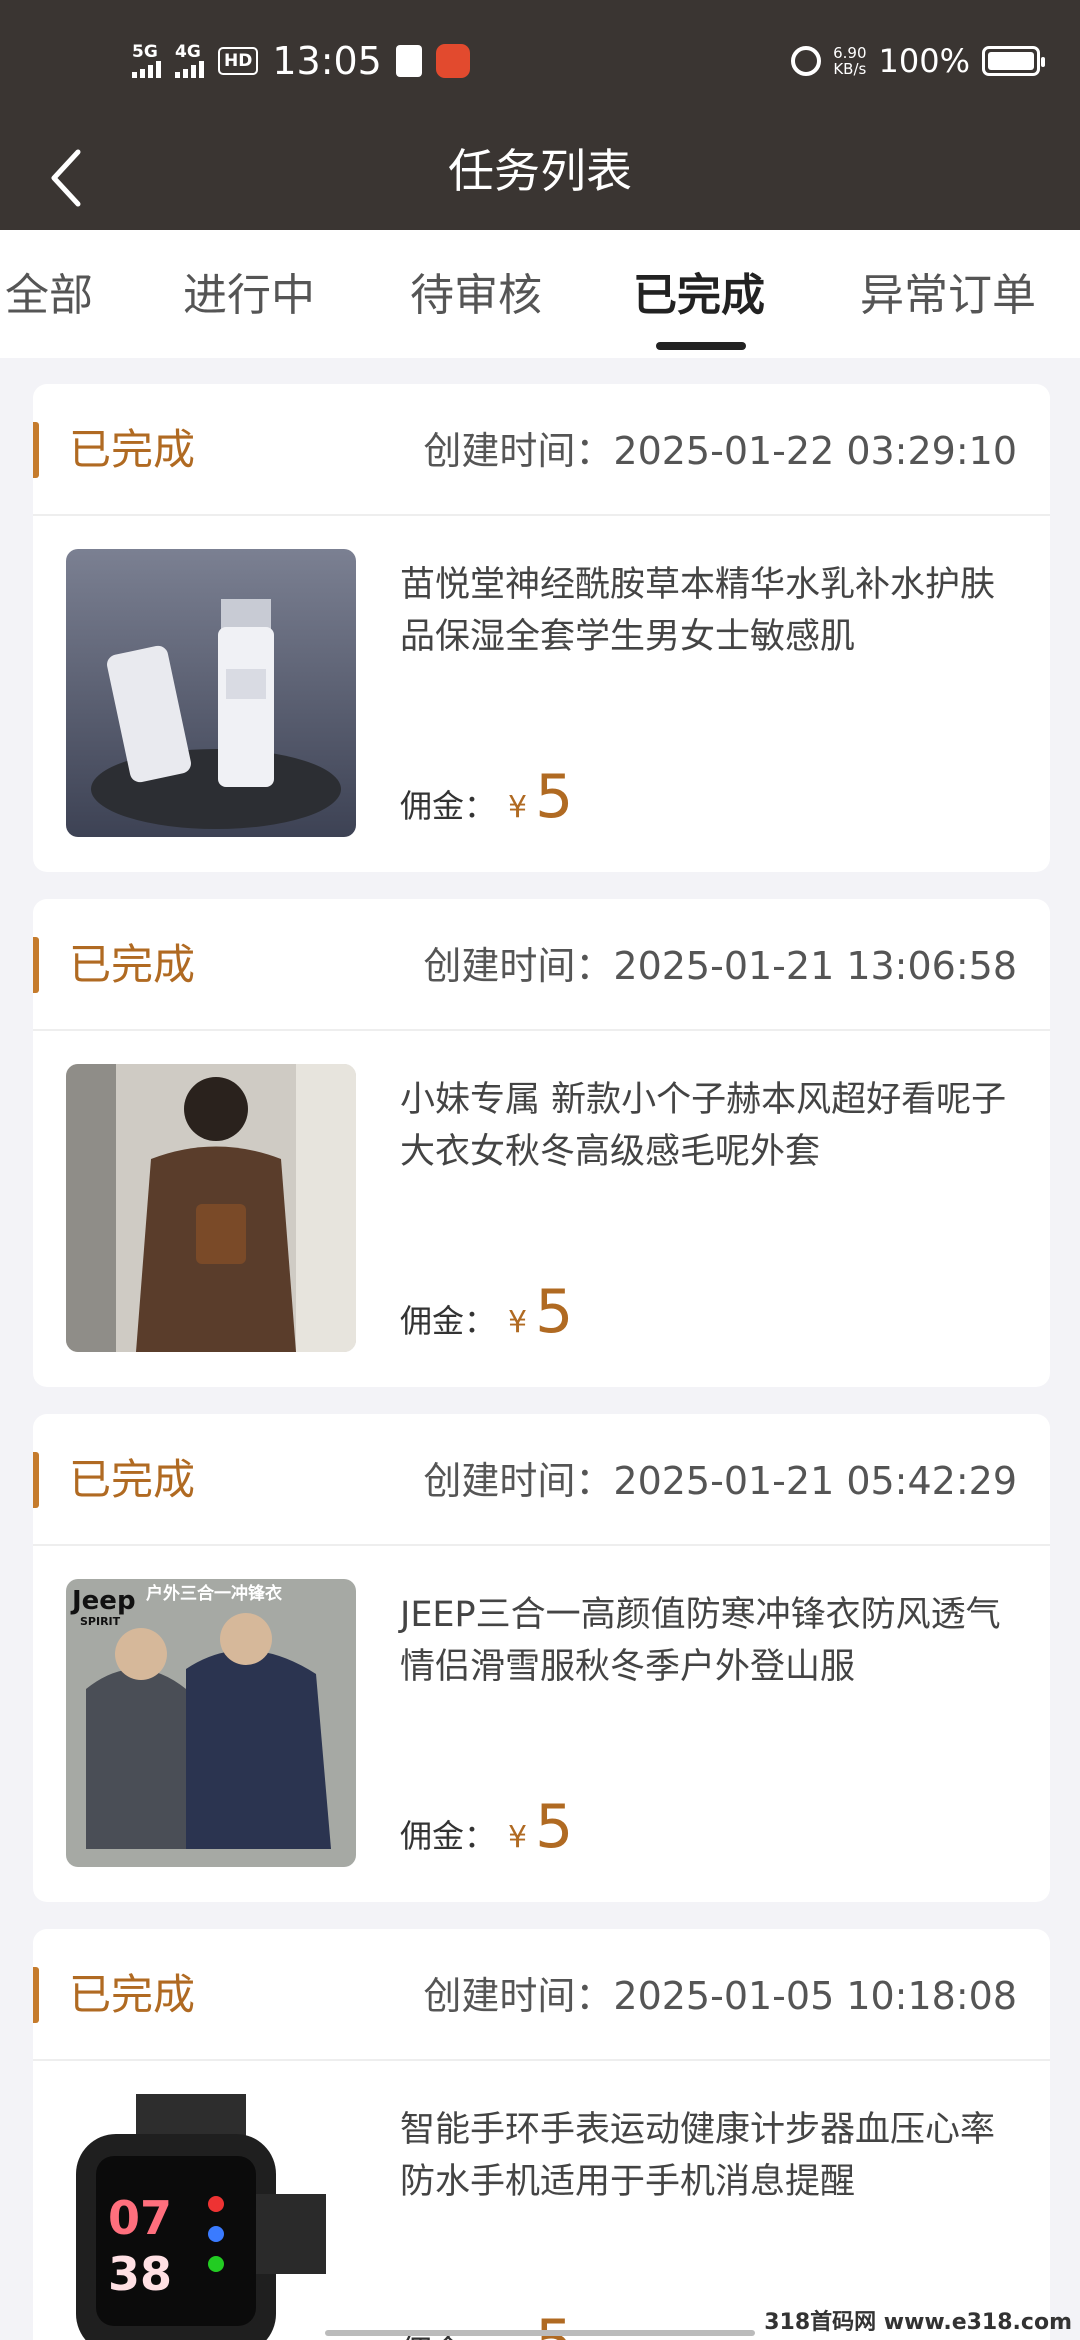  What do you see at coordinates (698, 2156) in the screenshot?
I see `product-name: 智能手环手表运动健康计步器血压心率防水手机适用于手机消息提醒` at bounding box center [698, 2156].